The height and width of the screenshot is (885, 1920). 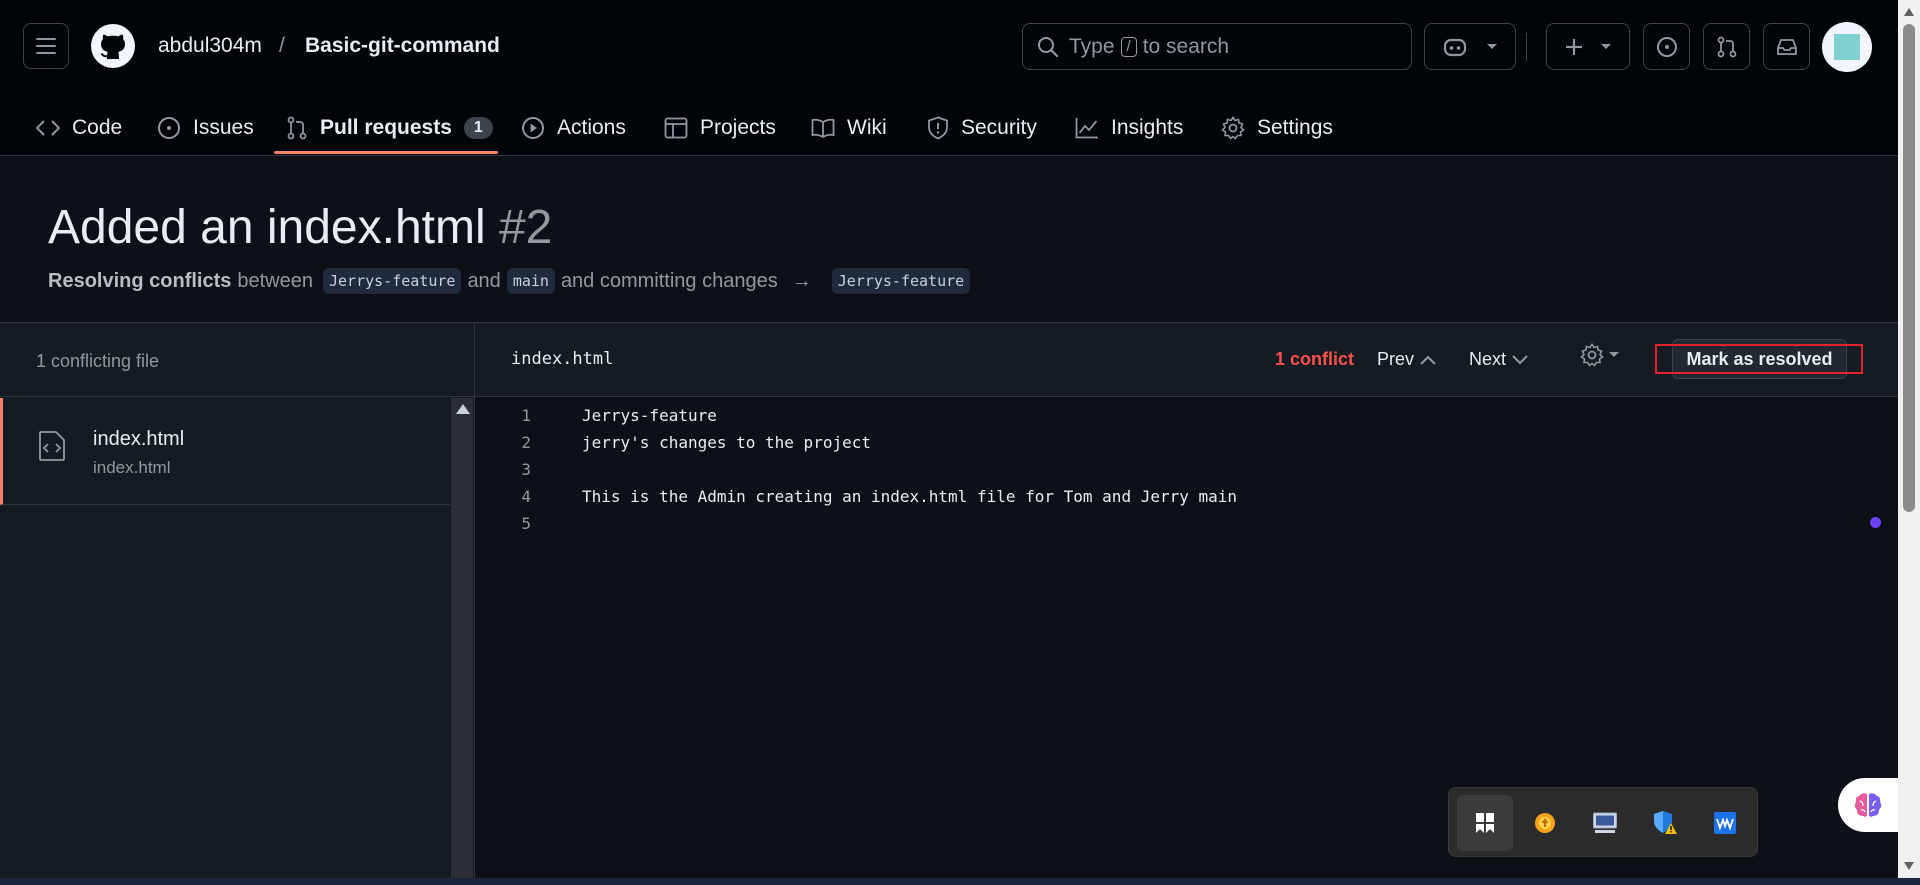 I want to click on scroll-down-arrow-icon, so click(x=1909, y=866).